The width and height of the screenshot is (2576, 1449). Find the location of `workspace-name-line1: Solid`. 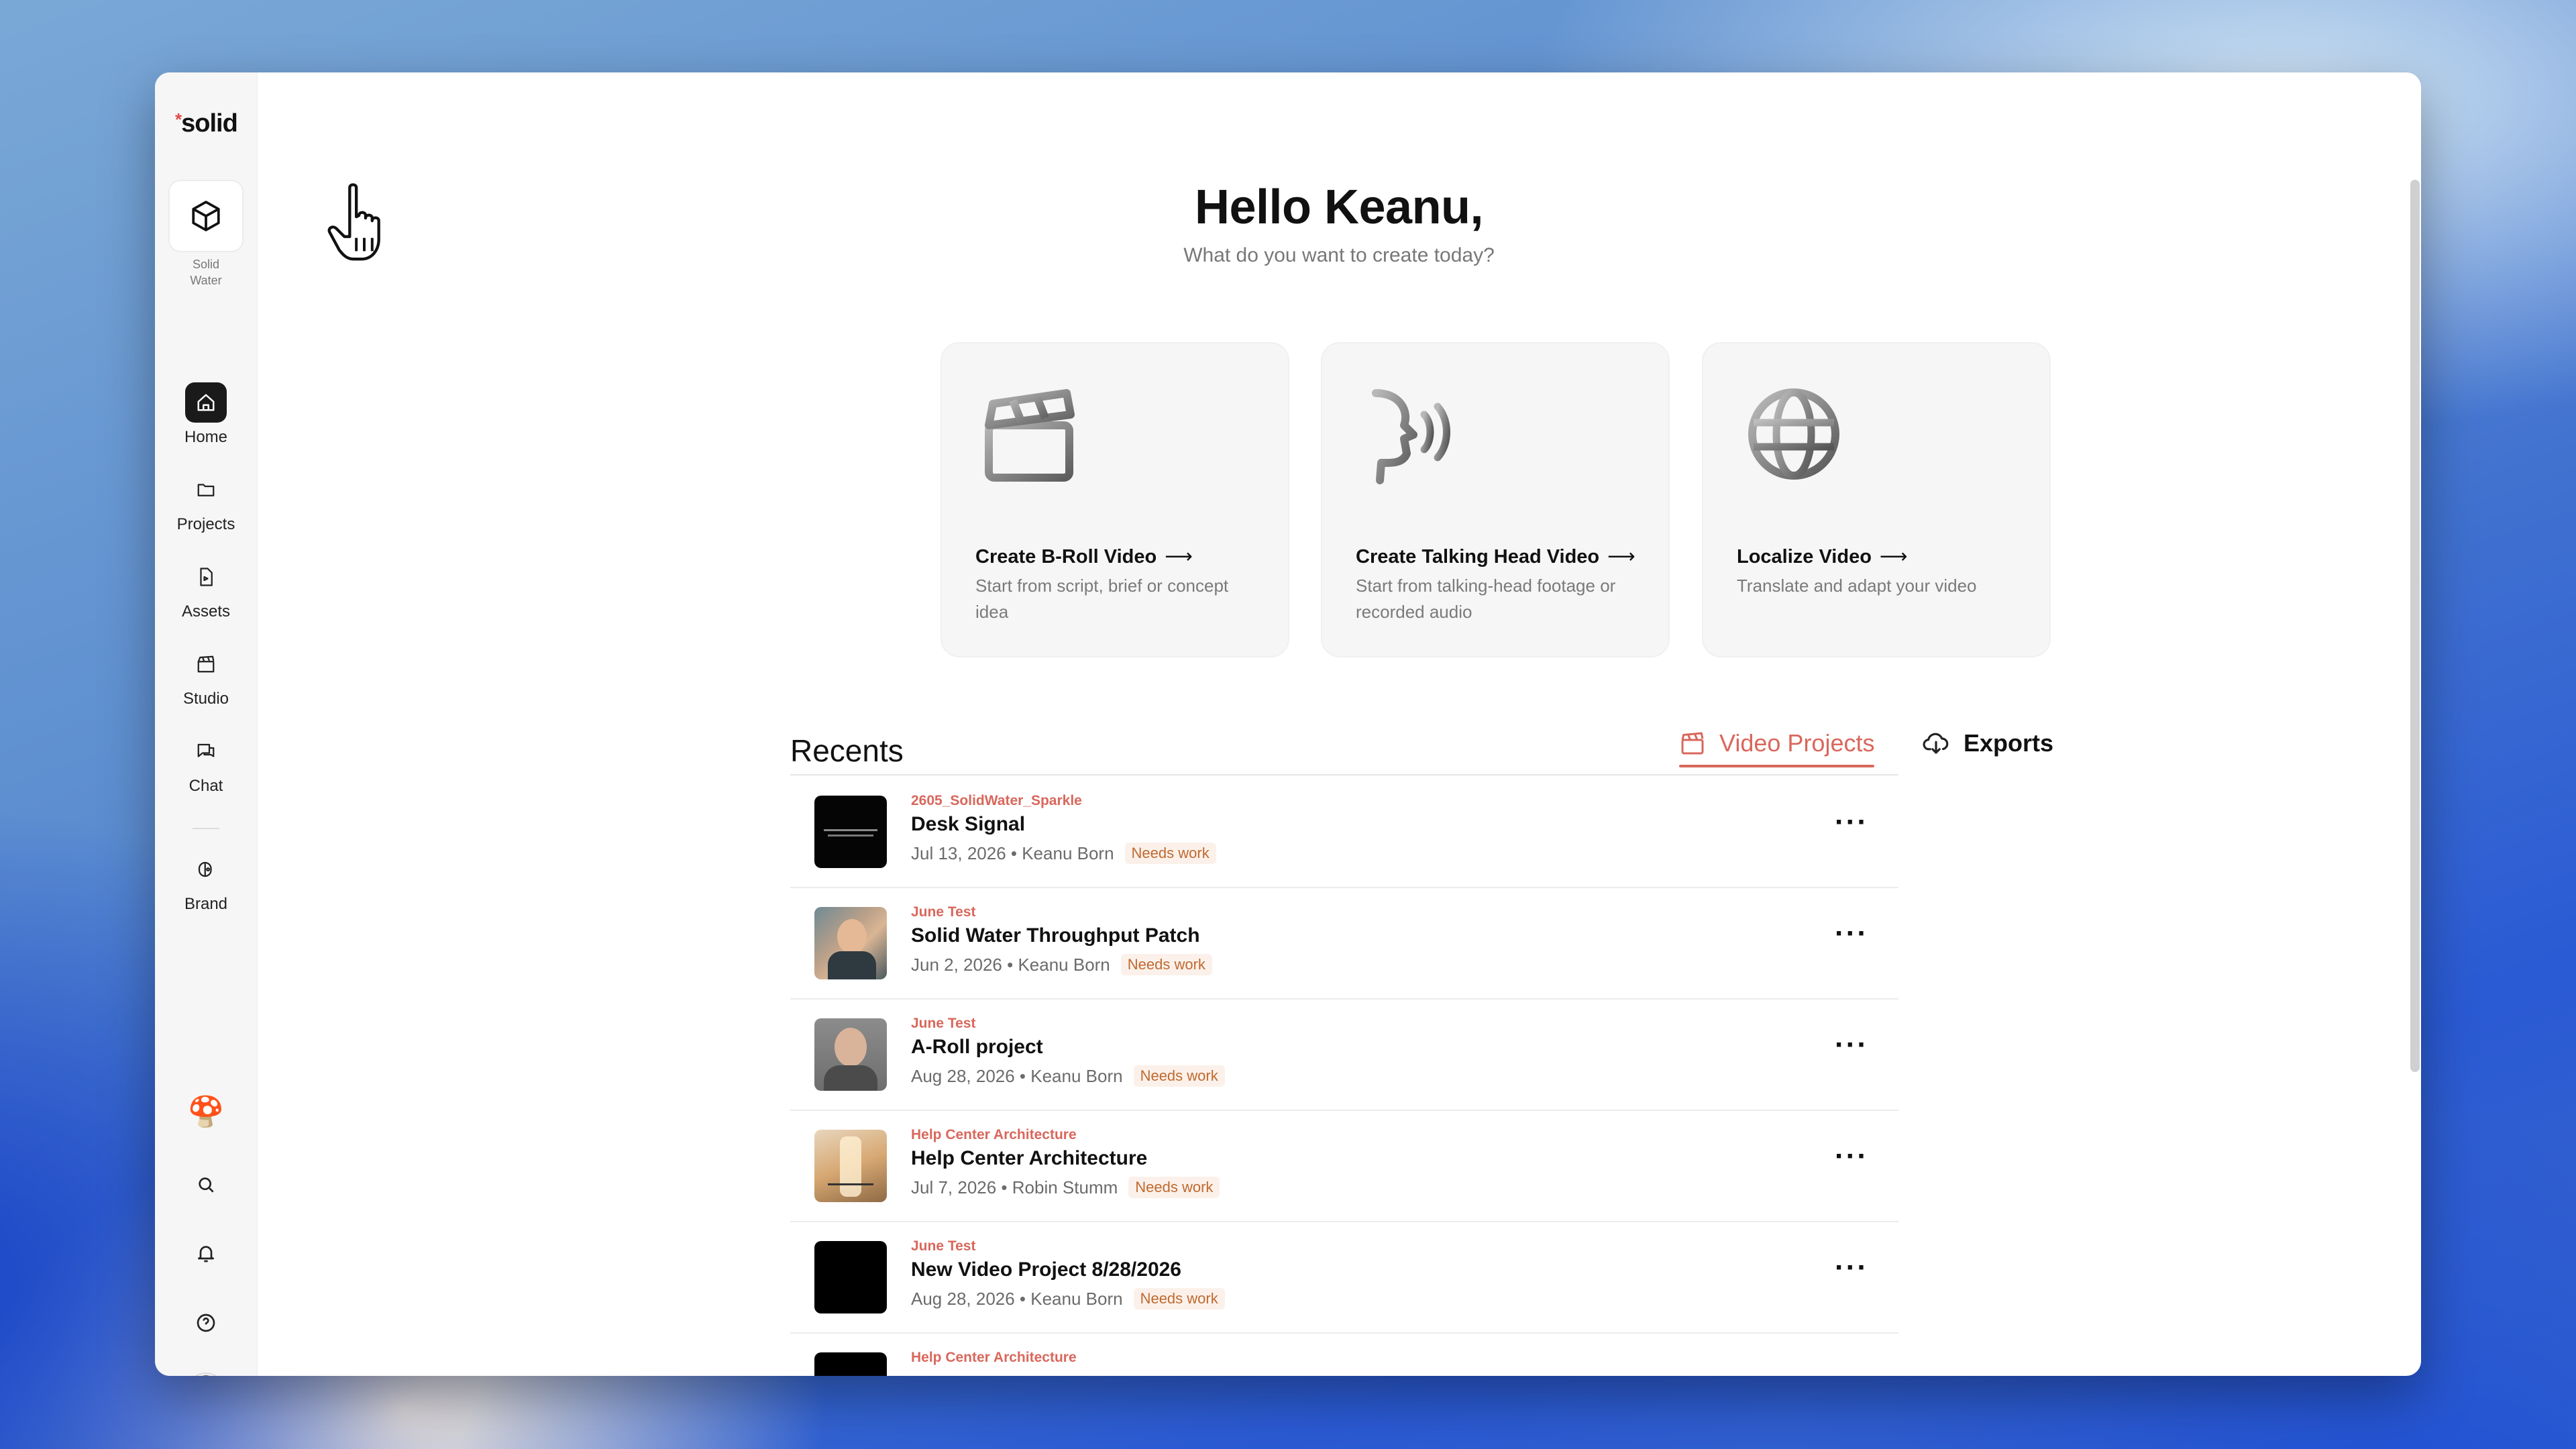

workspace-name-line1: Solid is located at coordinates (206, 264).